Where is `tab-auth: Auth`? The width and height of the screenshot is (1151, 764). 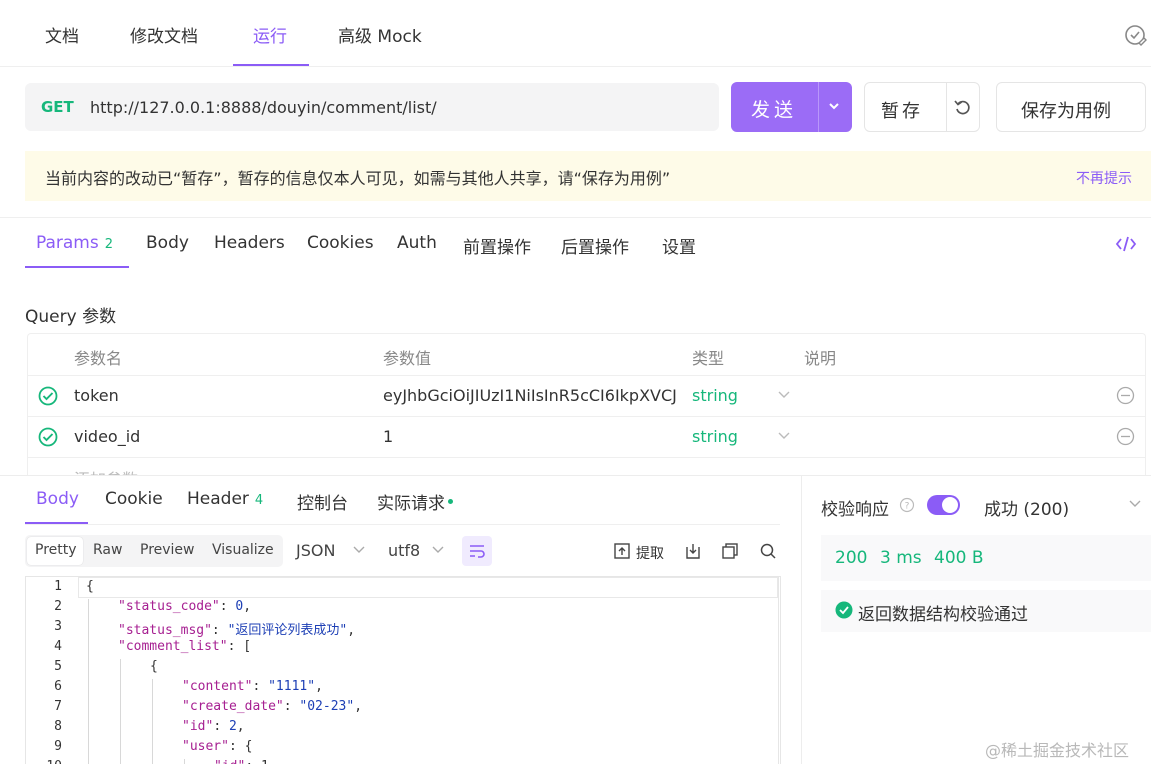 tab-auth: Auth is located at coordinates (417, 243).